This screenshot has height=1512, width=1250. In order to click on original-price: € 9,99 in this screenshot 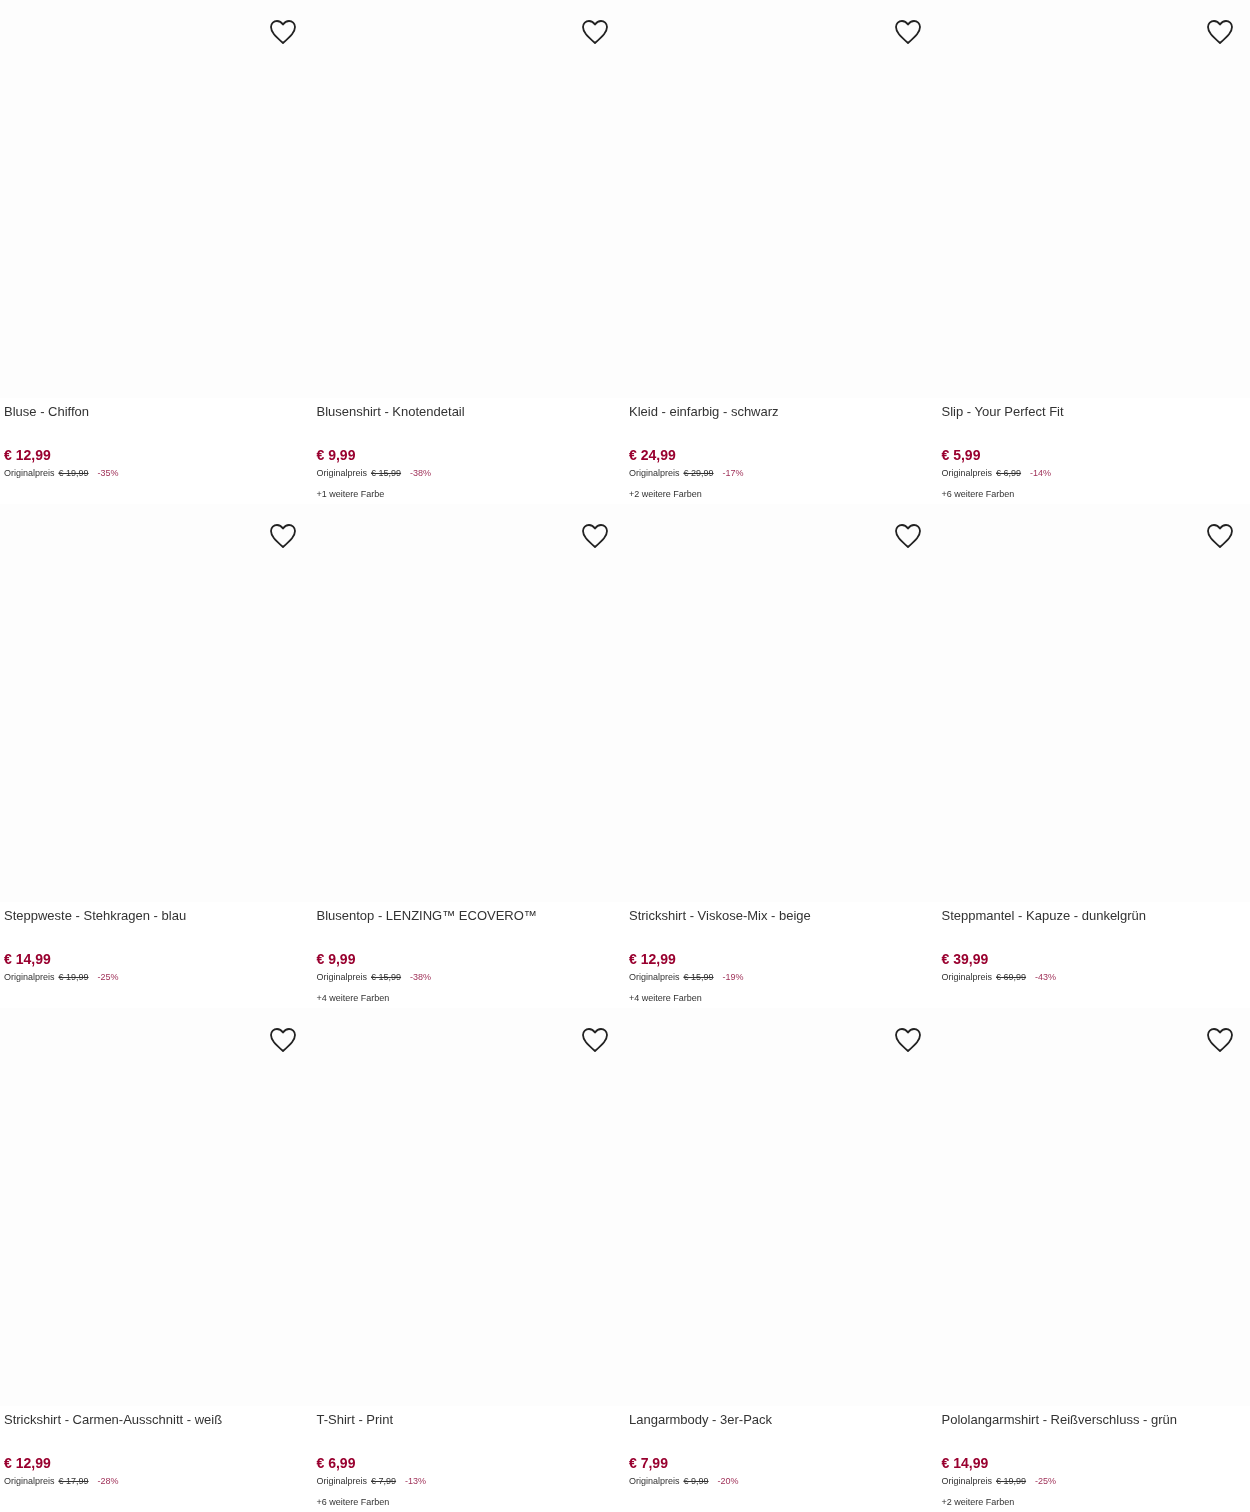, I will do `click(696, 1481)`.